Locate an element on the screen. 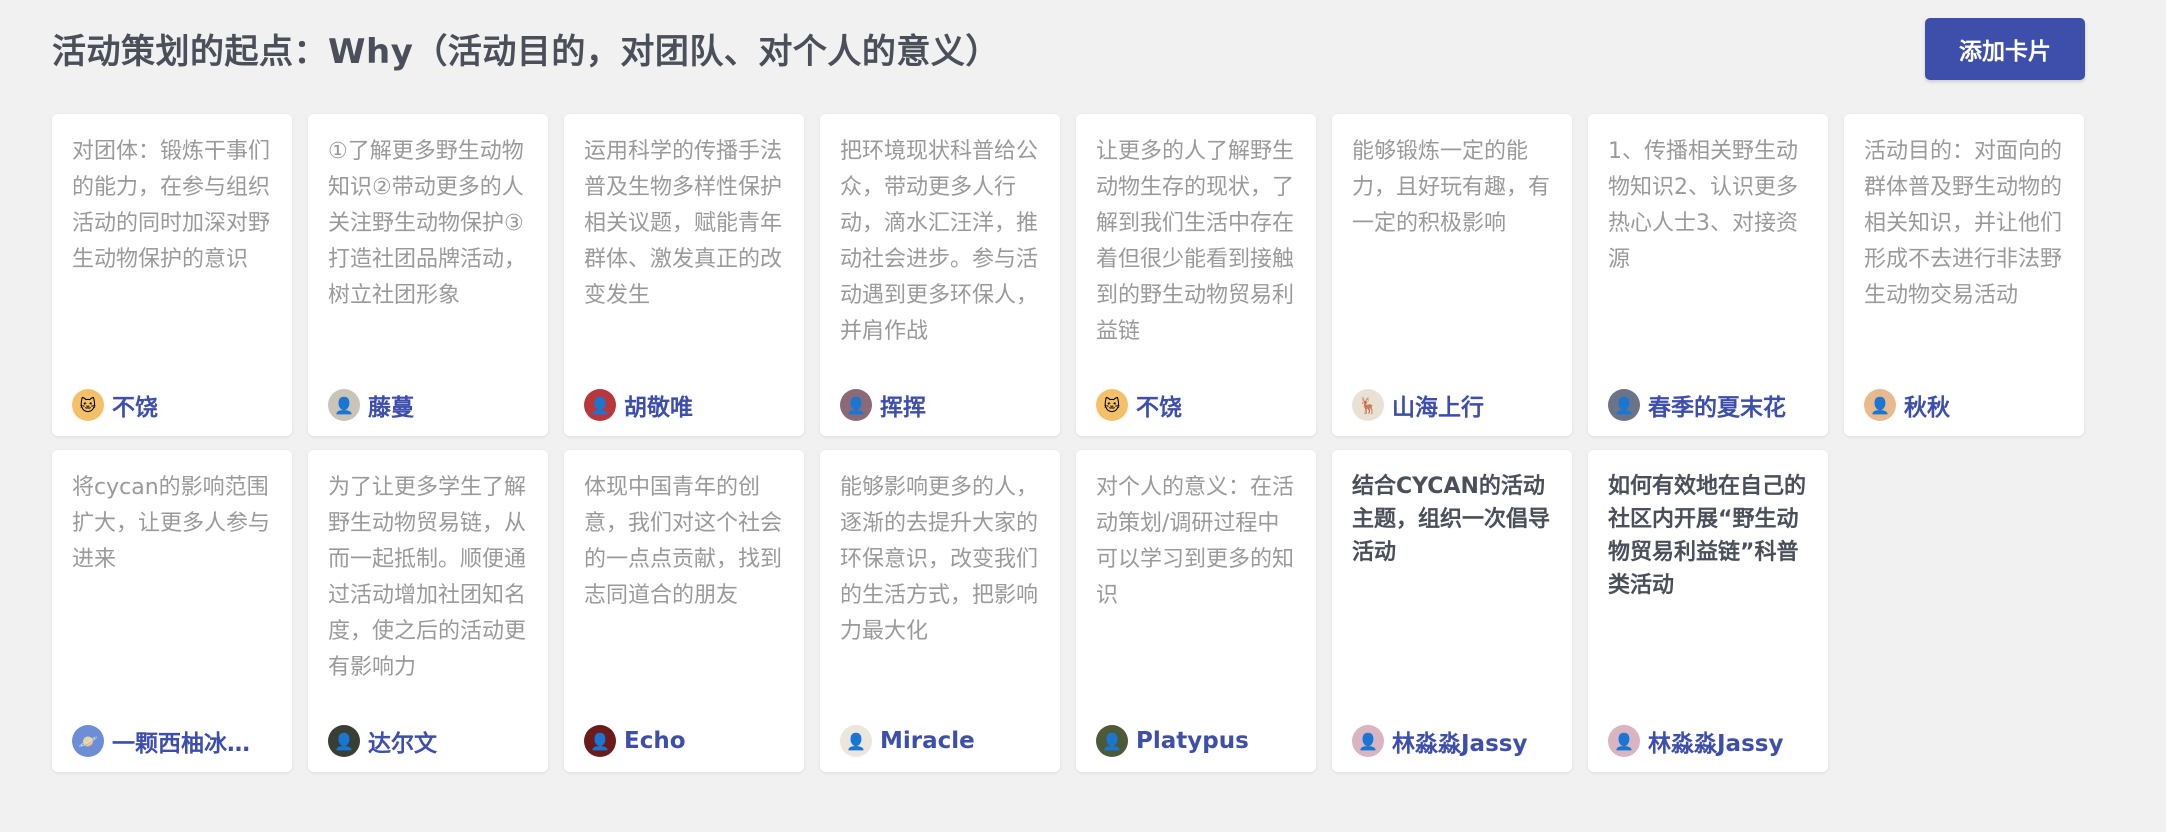 Image resolution: width=2166 pixels, height=832 pixels. card-author: 👤 挥挥 is located at coordinates (943, 405).